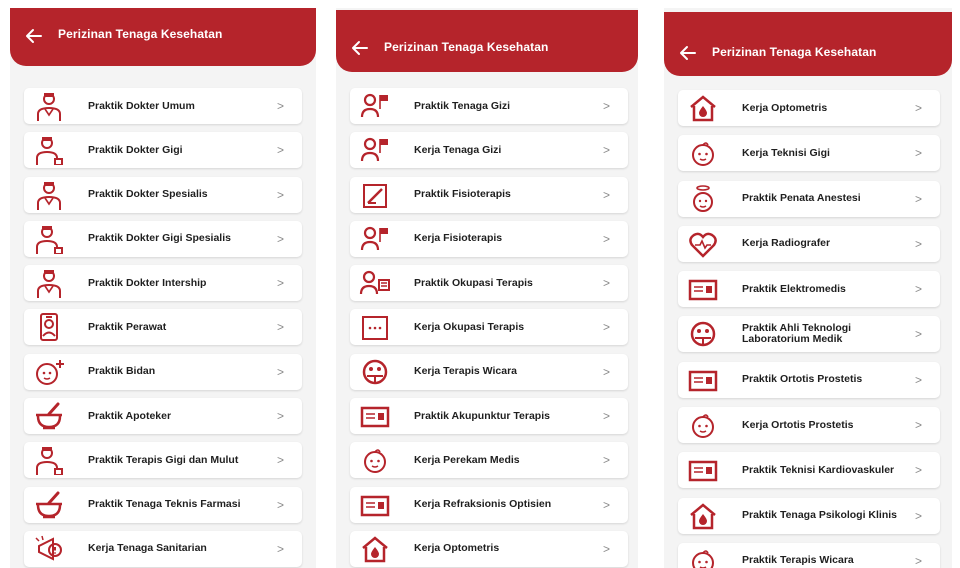  I want to click on list-item: Kerja Radiografer >, so click(809, 243).